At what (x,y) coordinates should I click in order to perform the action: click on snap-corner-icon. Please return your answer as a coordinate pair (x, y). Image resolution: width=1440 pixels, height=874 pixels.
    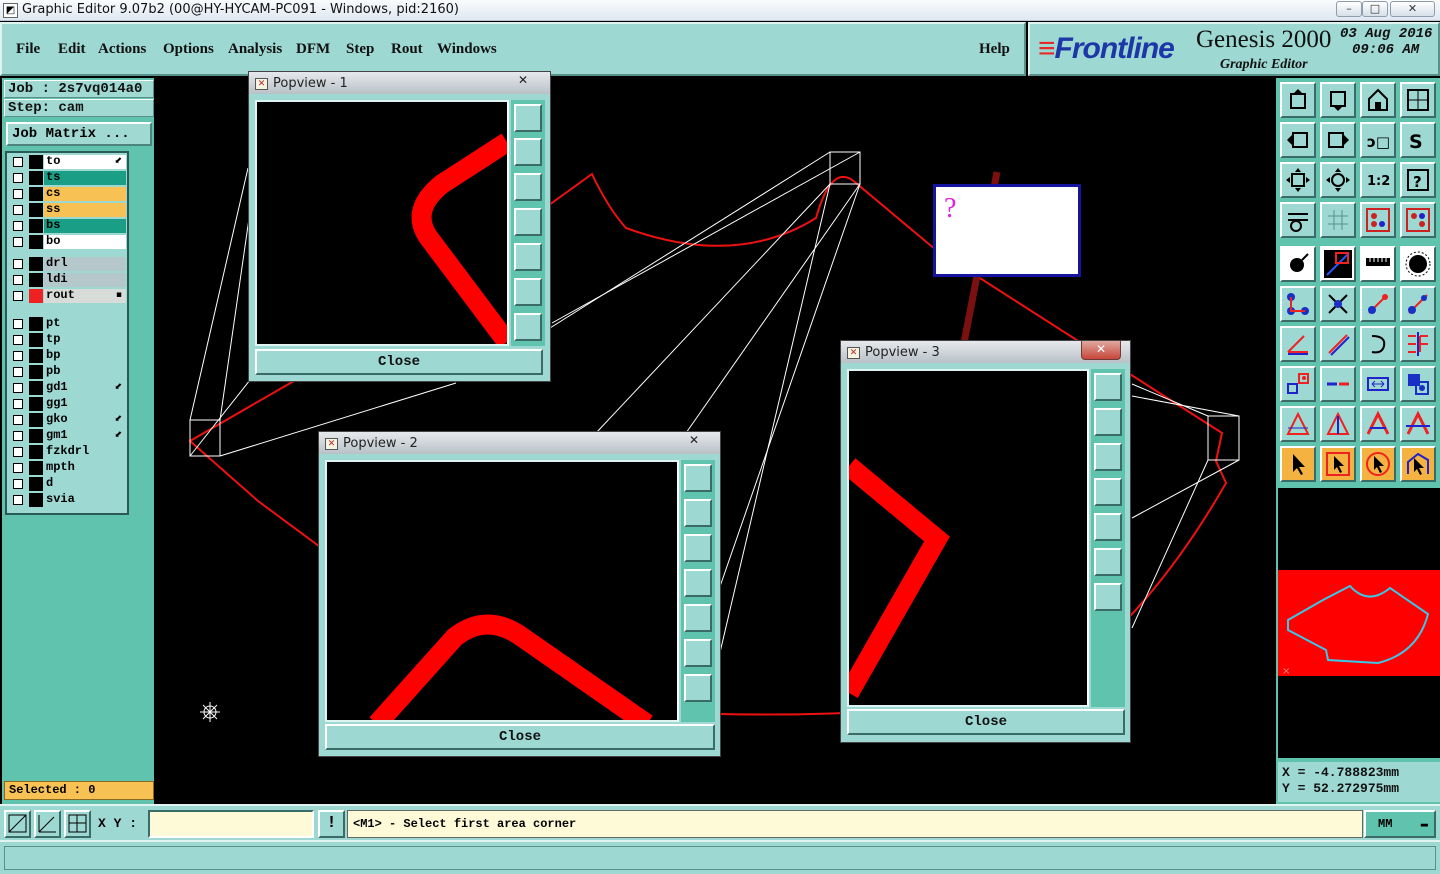
    Looking at the image, I should click on (17, 824).